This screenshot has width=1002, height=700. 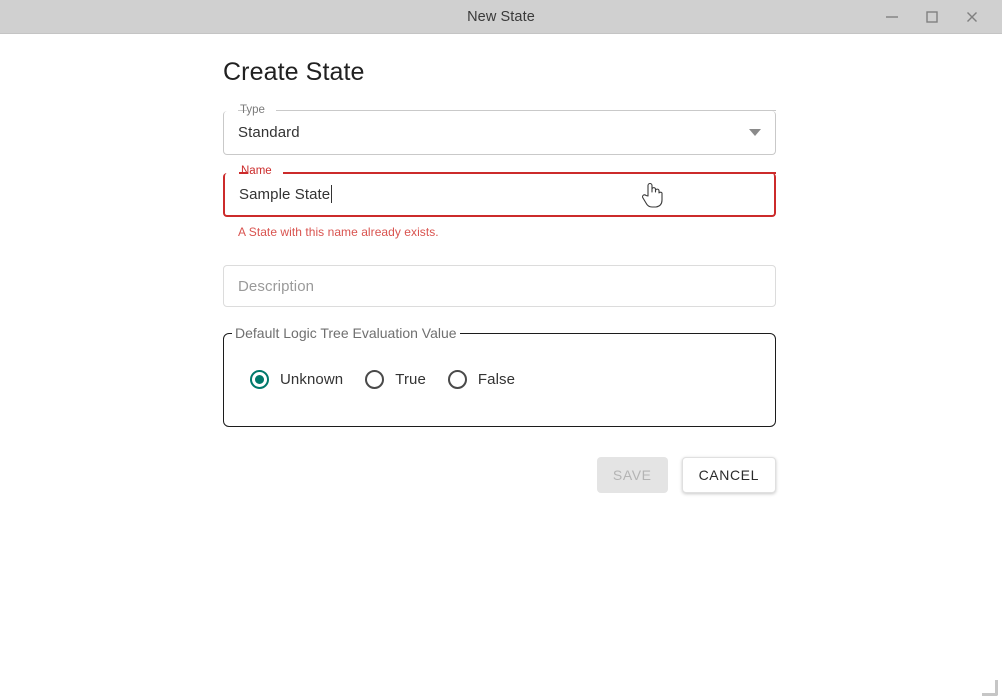 What do you see at coordinates (755, 132) in the screenshot?
I see `chevron-down-icon` at bounding box center [755, 132].